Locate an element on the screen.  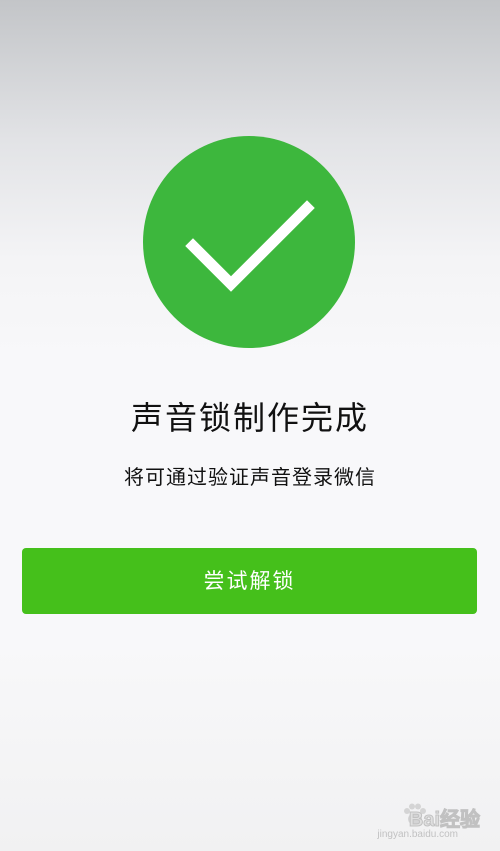
checkmark-icon is located at coordinates (250, 246).